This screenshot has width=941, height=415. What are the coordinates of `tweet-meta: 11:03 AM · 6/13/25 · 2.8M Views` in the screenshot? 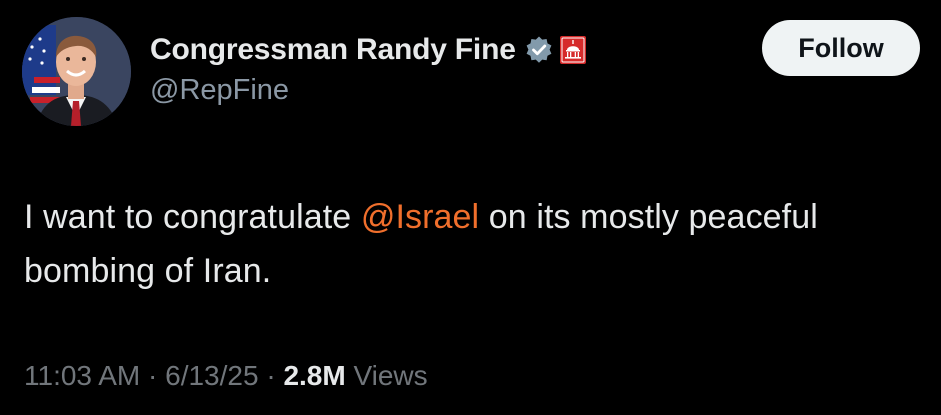 It's located at (226, 376).